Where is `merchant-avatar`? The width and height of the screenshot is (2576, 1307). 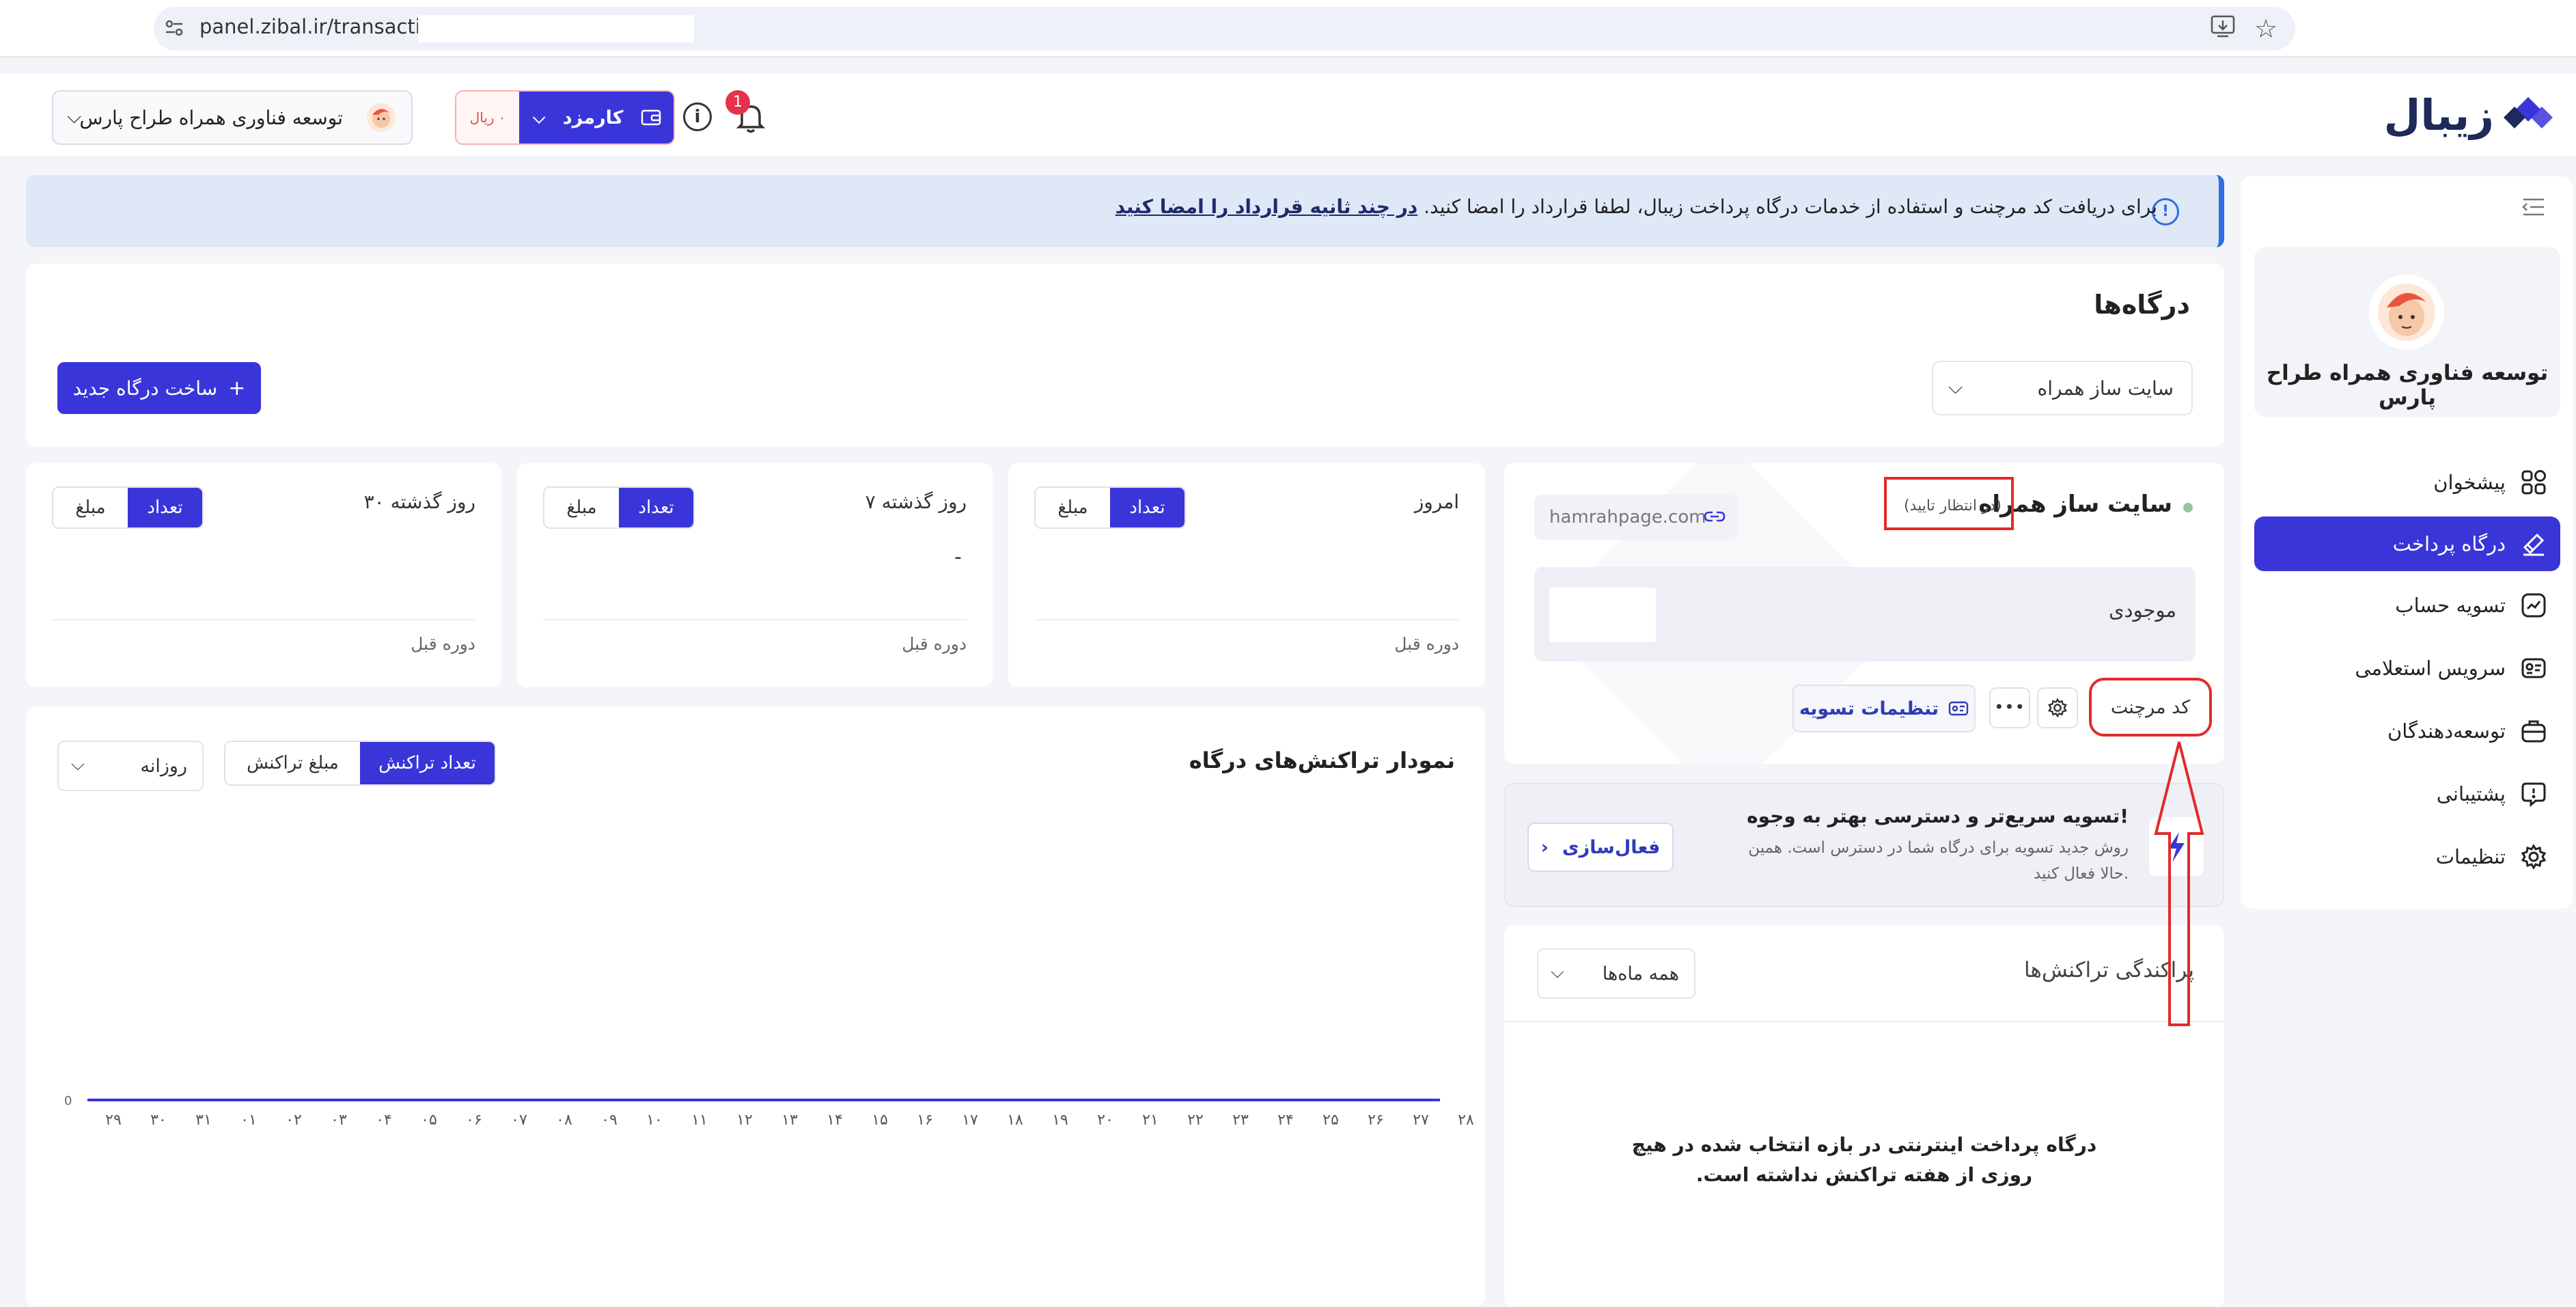 merchant-avatar is located at coordinates (381, 117).